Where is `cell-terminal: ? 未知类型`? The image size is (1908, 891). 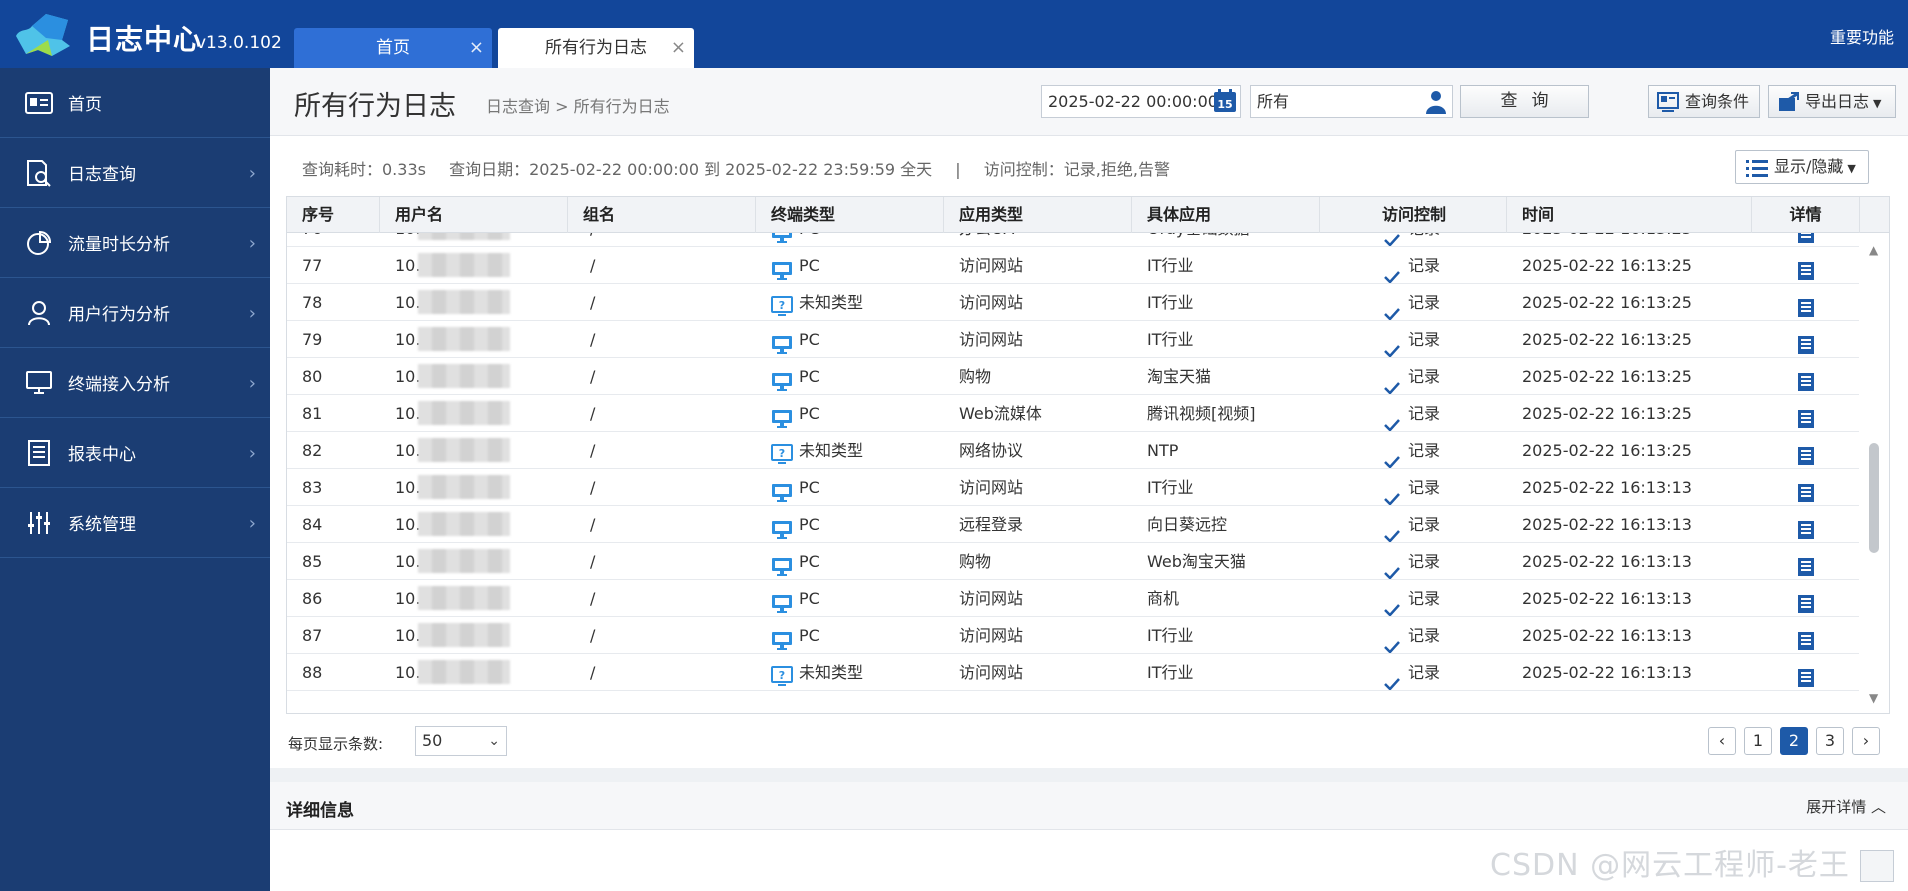 cell-terminal: ? 未知类型 is located at coordinates (850, 302).